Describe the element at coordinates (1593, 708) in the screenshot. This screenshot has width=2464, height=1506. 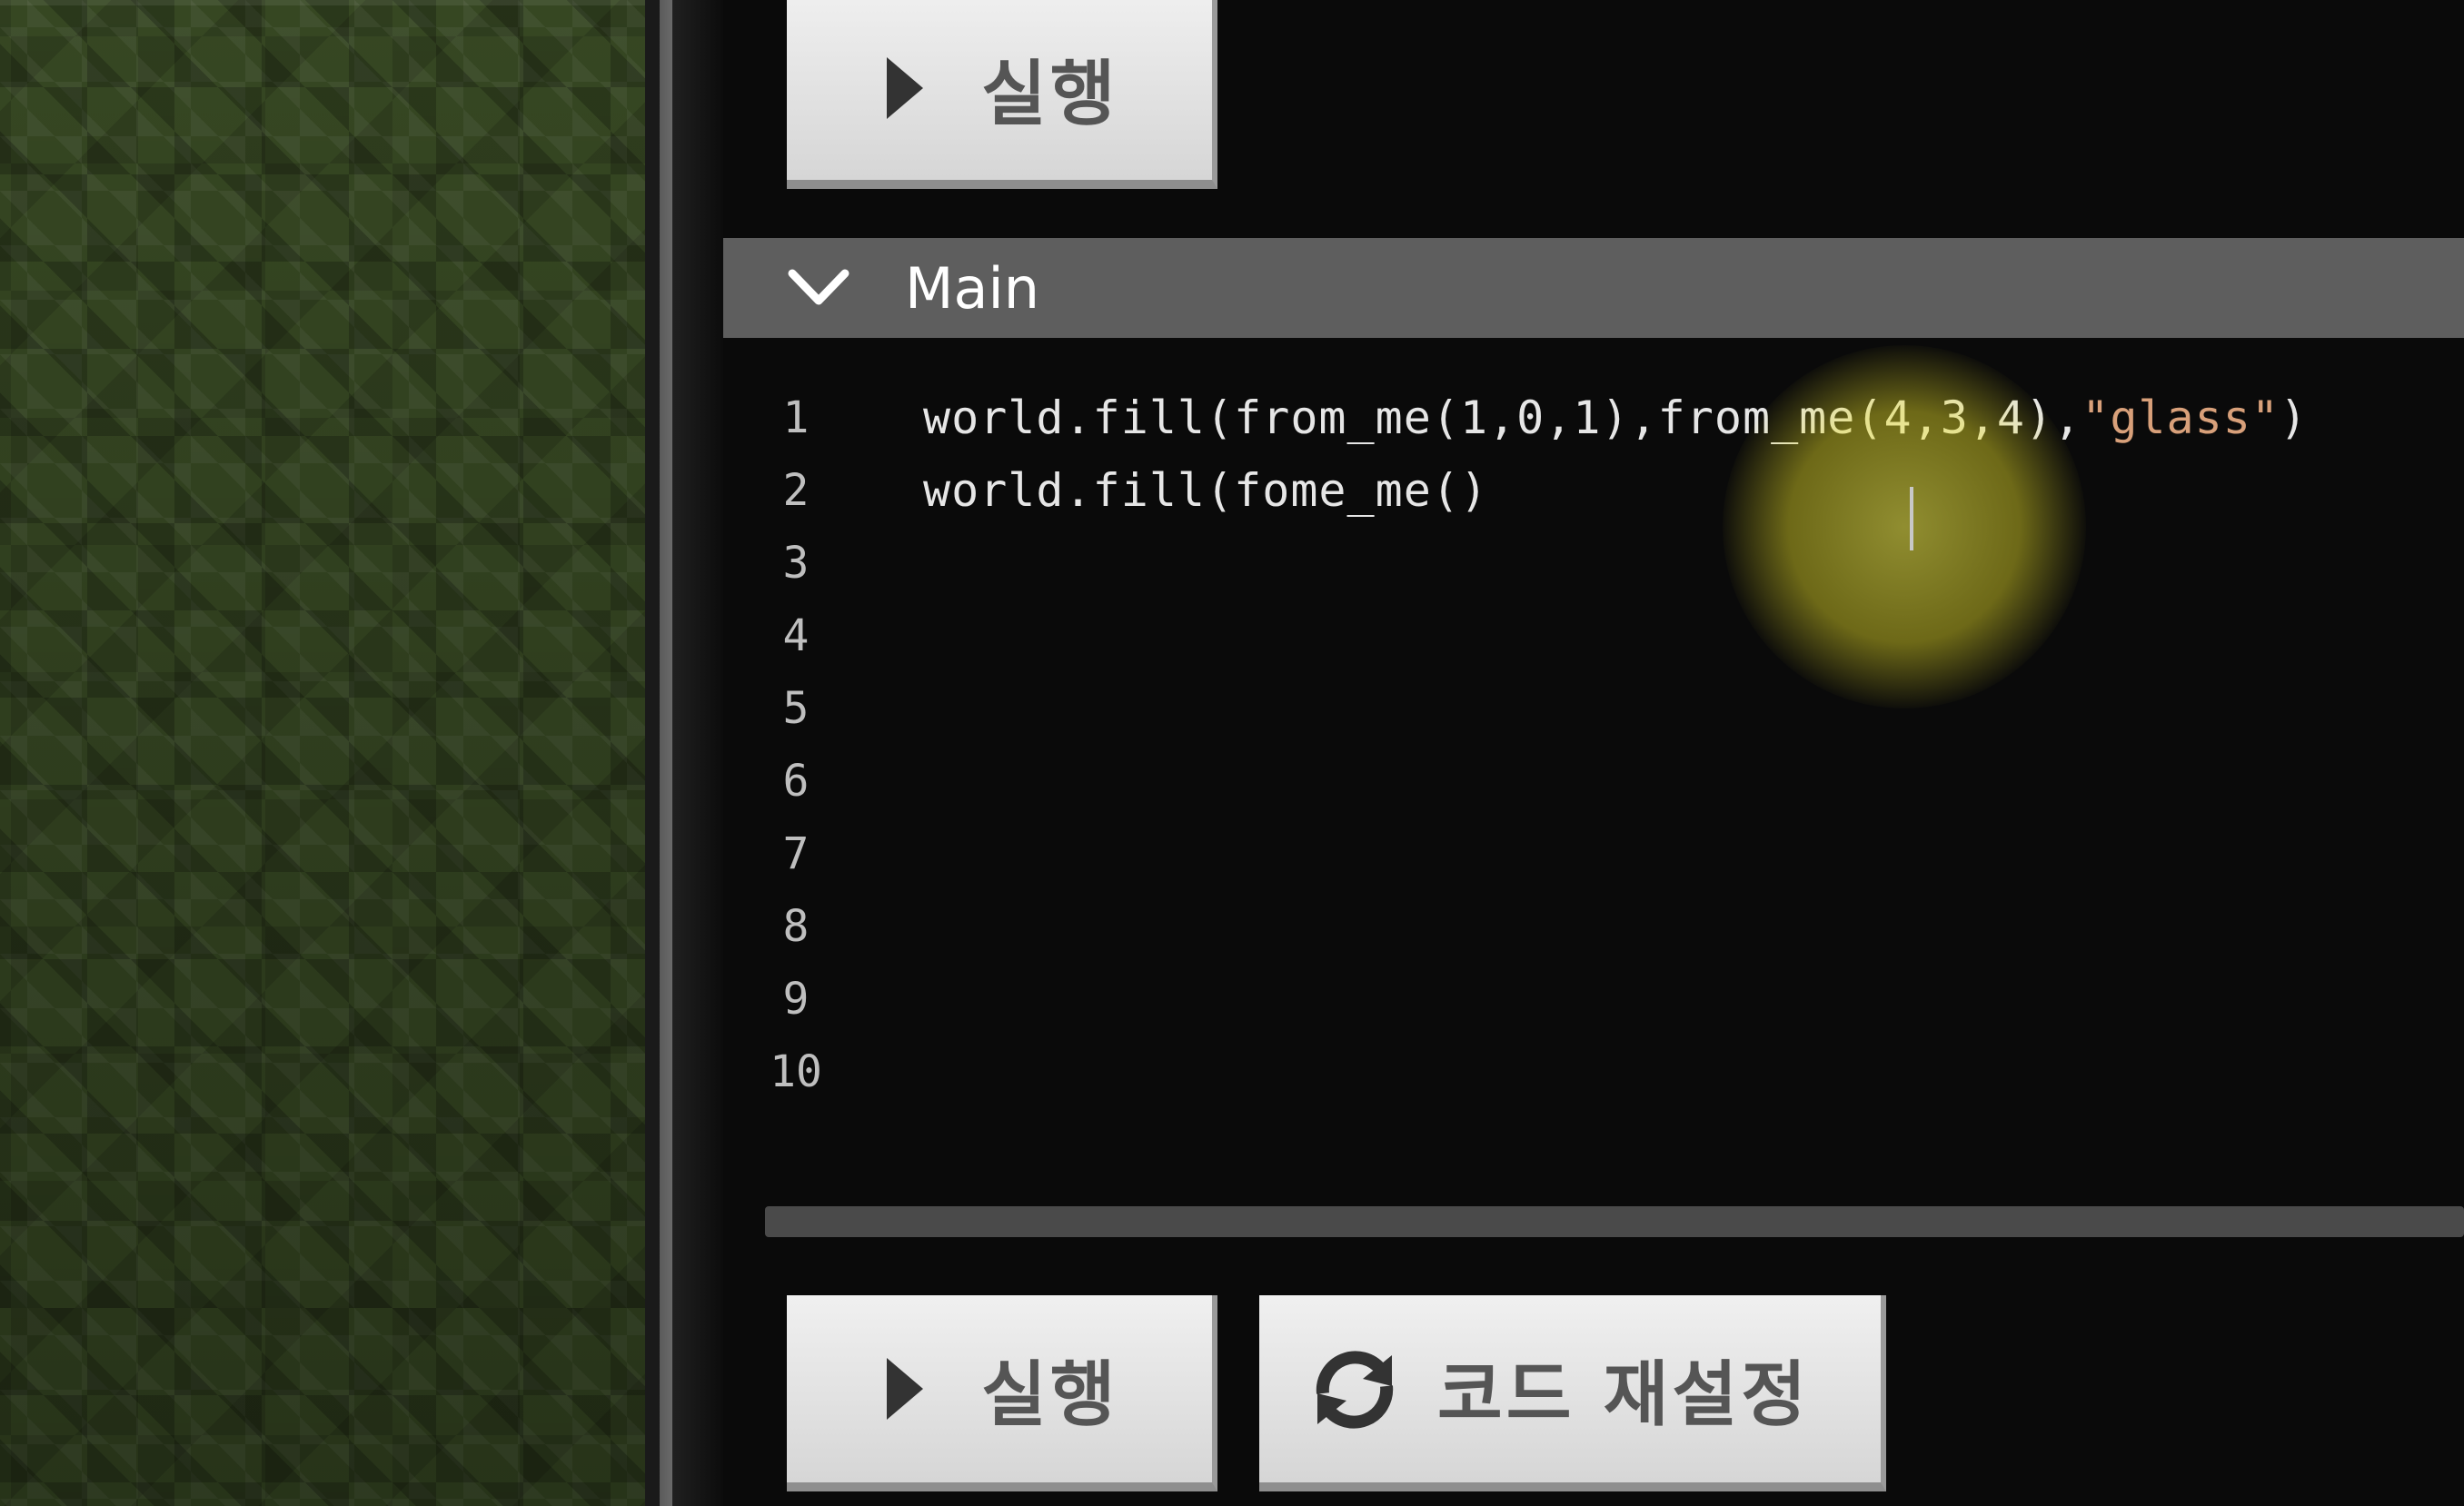
I see `code-line: 5` at that location.